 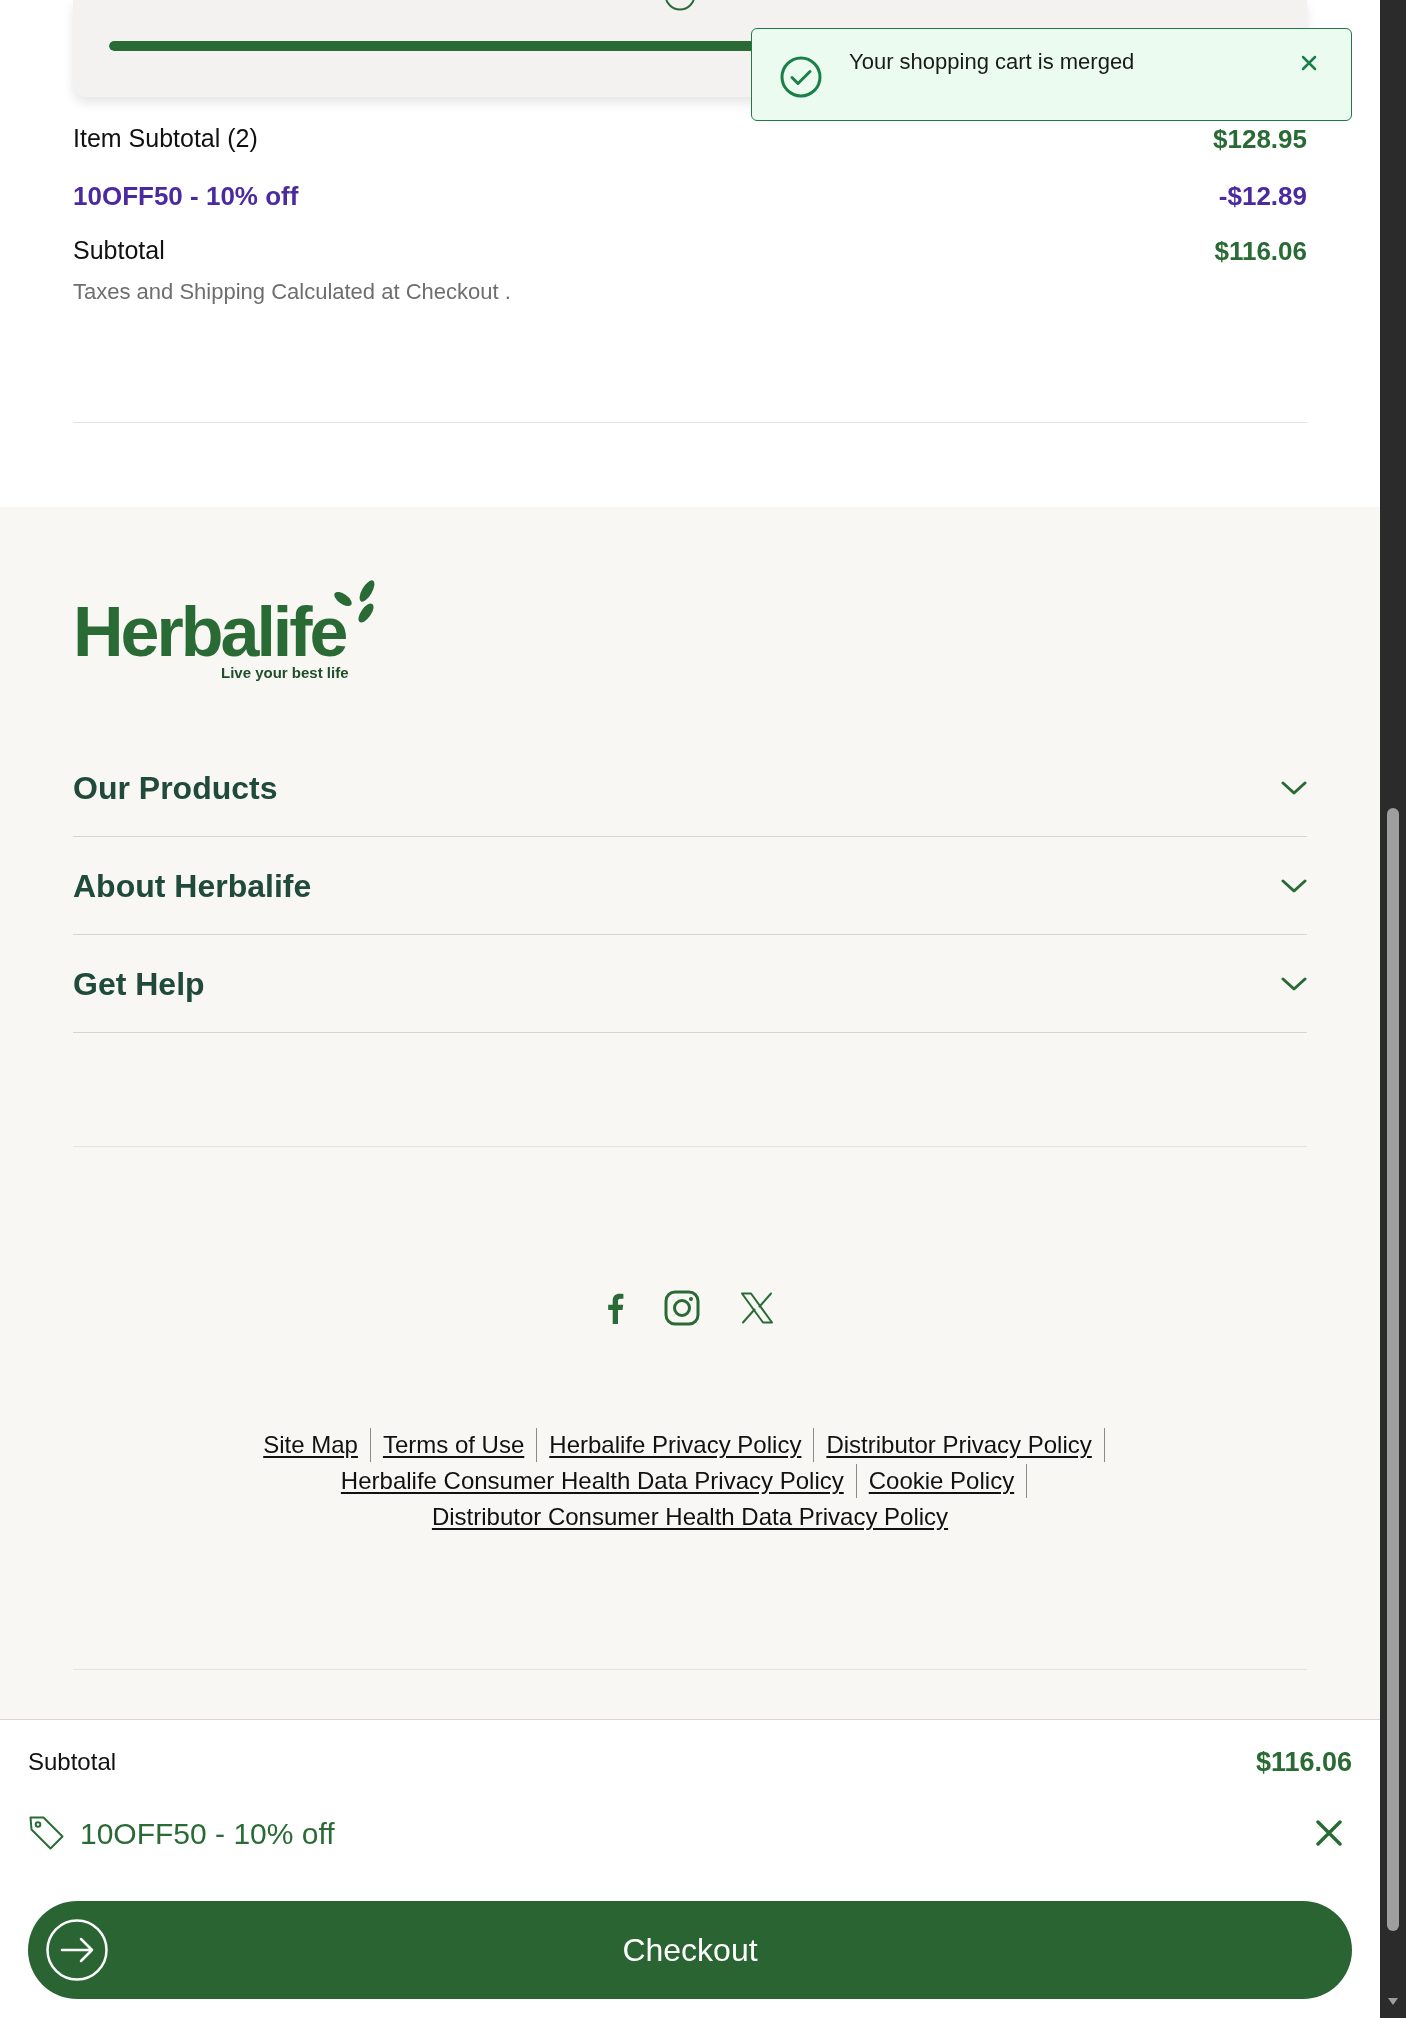 What do you see at coordinates (992, 62) in the screenshot?
I see `toast-message: Your shopping cart is merged` at bounding box center [992, 62].